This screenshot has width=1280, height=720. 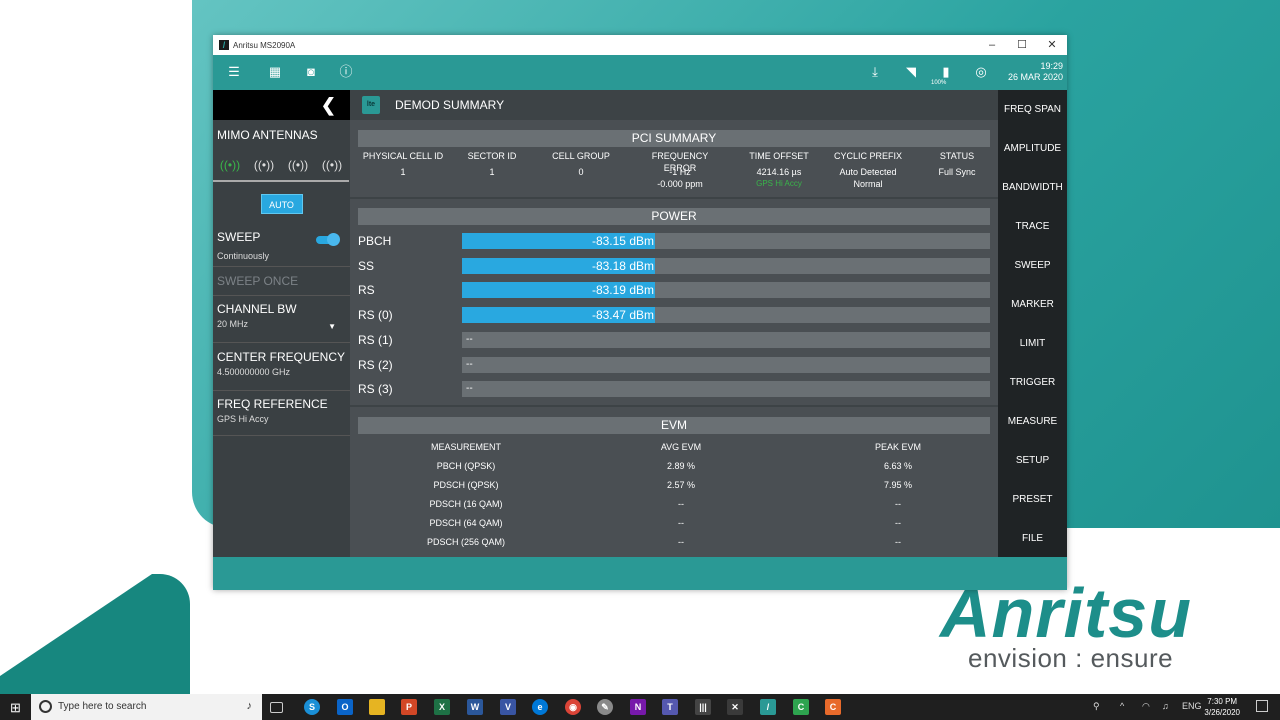 What do you see at coordinates (1032, 265) in the screenshot?
I see `menu-sweep: SWEEP` at bounding box center [1032, 265].